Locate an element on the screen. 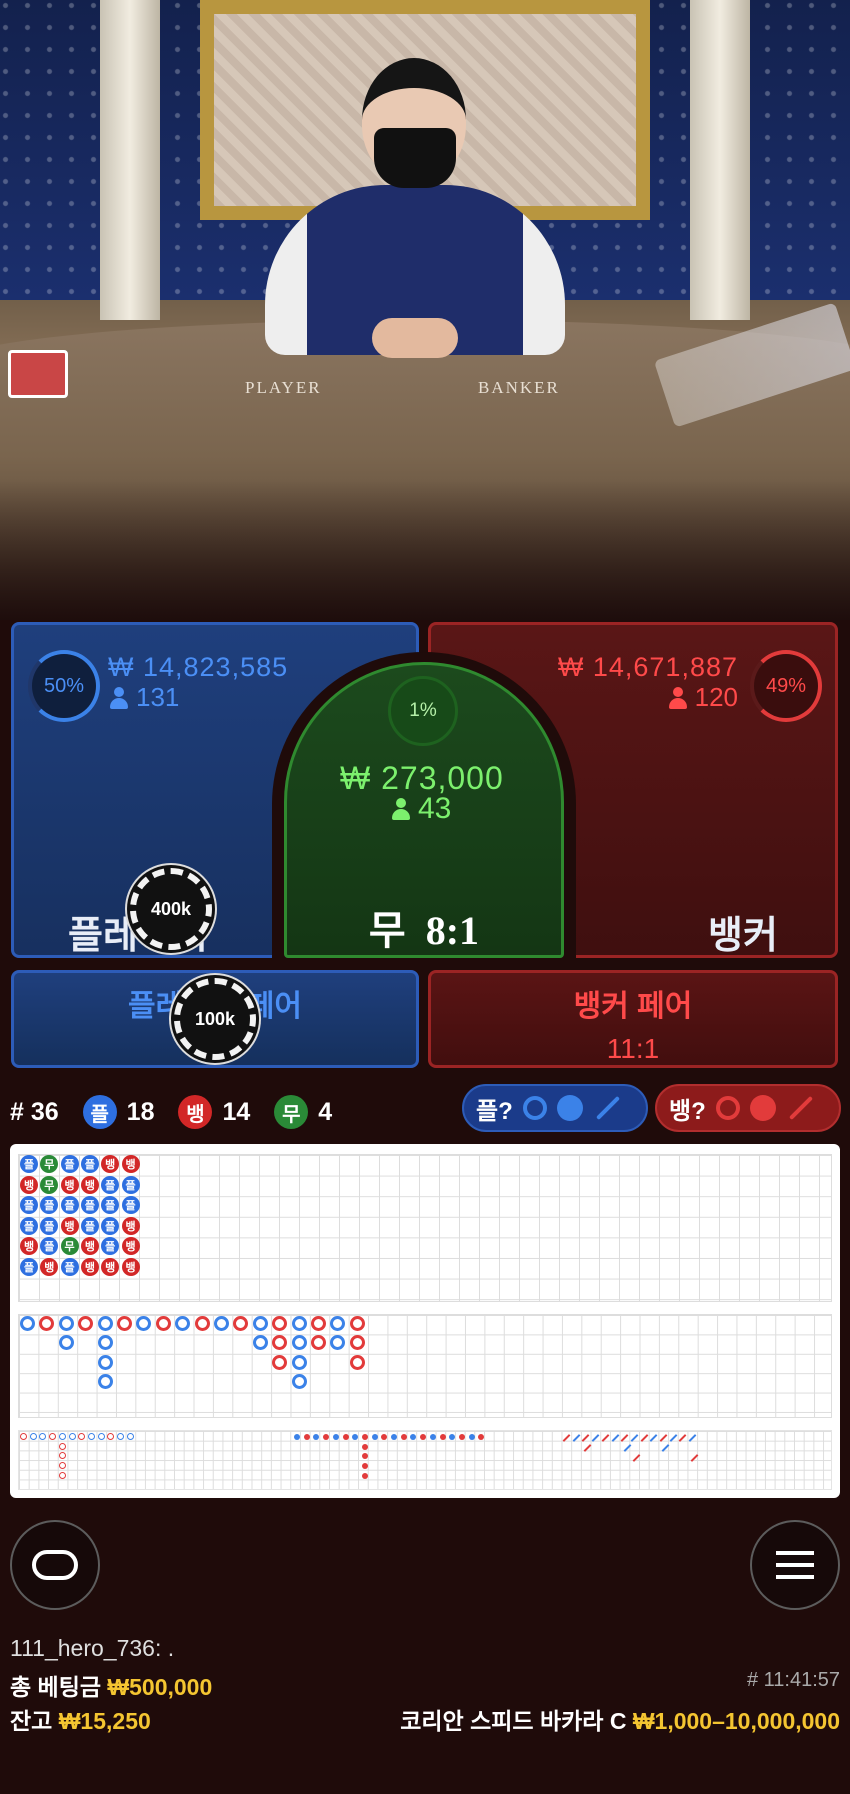 Image resolution: width=850 pixels, height=1794 pixels. chat-button is located at coordinates (55, 1565).